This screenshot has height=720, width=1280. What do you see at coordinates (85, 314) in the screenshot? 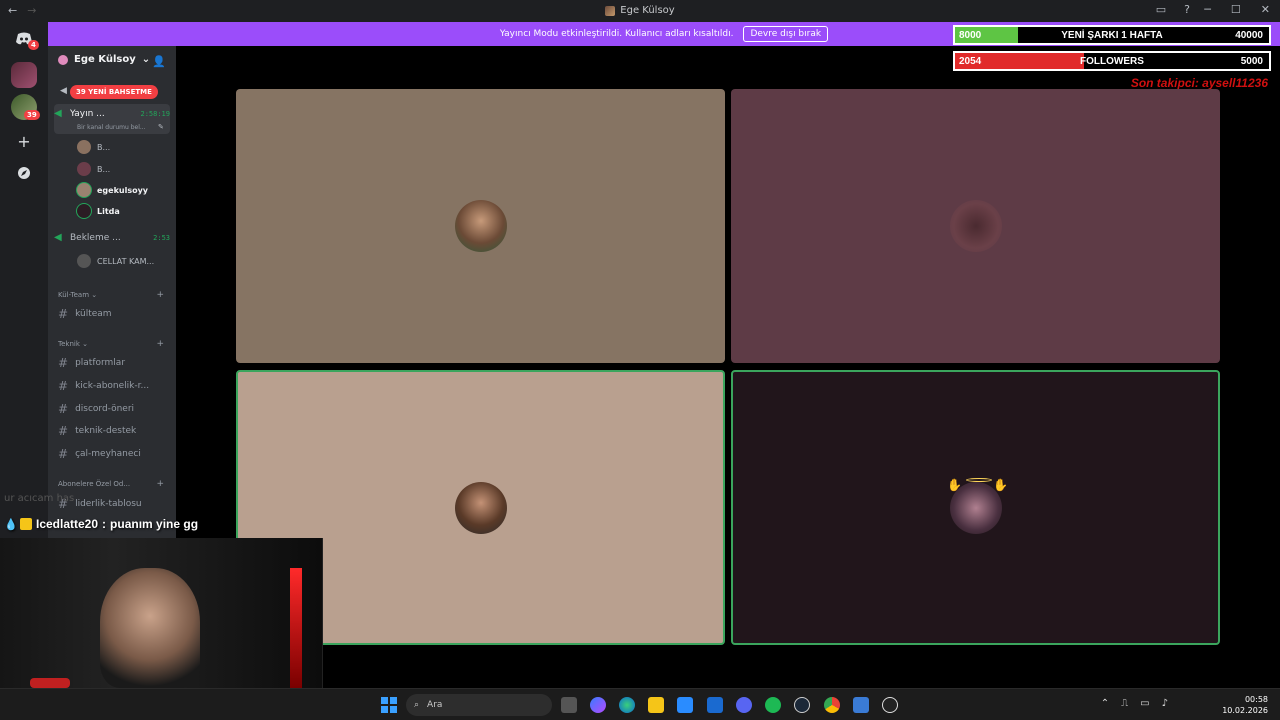
I see `text-channel: # külteam` at bounding box center [85, 314].